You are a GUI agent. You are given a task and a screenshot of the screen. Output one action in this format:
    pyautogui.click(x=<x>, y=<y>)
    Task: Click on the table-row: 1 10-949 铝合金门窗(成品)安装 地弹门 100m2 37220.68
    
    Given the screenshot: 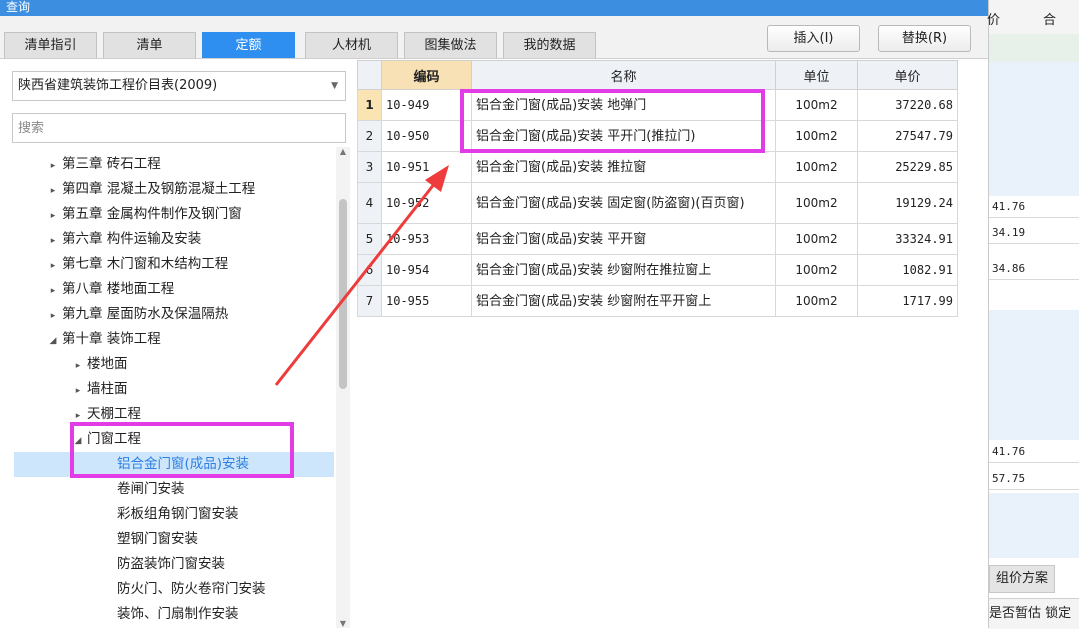 What is the action you would take?
    pyautogui.click(x=657, y=105)
    